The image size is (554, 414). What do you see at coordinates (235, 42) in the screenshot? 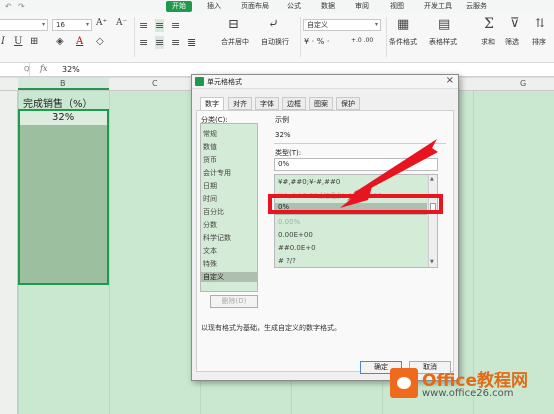
I see `merge-center-button: 合并居中` at bounding box center [235, 42].